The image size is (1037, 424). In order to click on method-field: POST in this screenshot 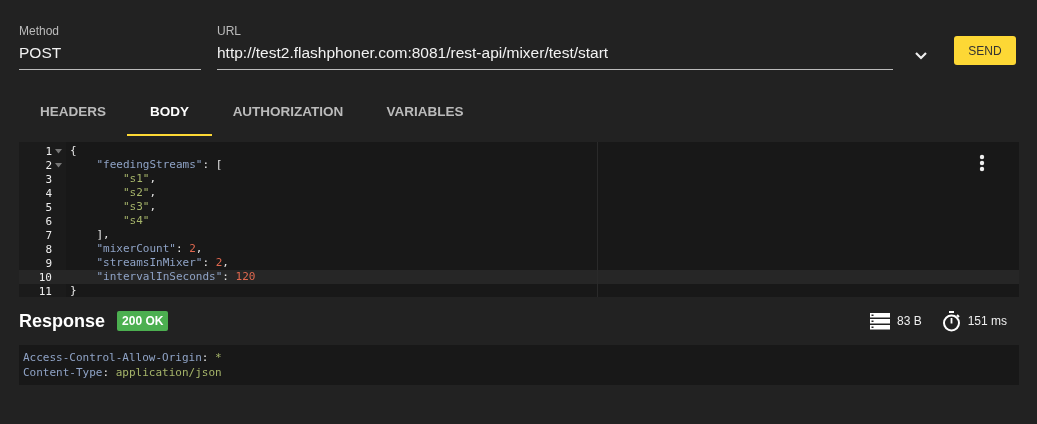, I will do `click(110, 54)`.